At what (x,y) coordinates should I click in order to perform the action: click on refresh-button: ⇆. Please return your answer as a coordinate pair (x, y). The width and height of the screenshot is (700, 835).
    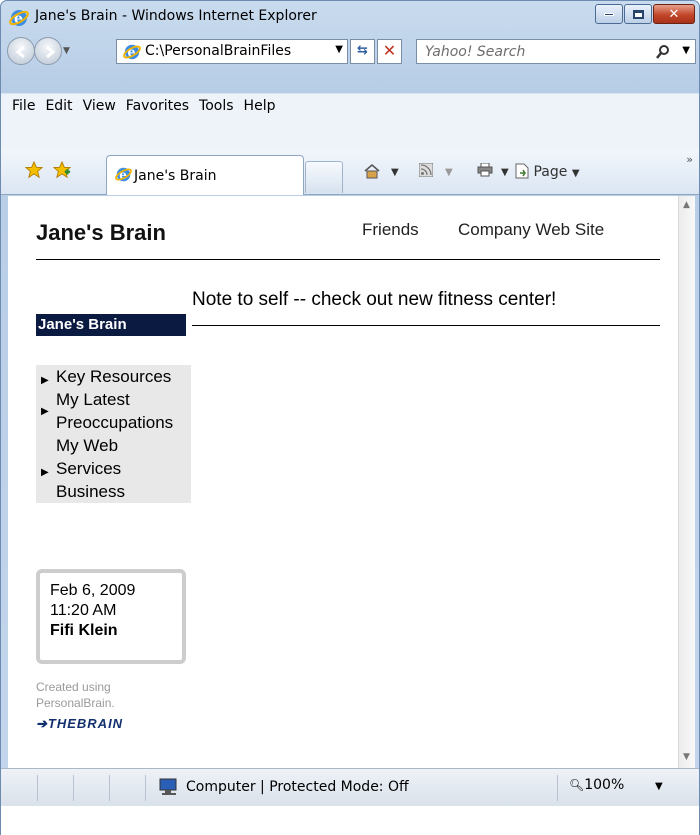
    Looking at the image, I should click on (362, 51).